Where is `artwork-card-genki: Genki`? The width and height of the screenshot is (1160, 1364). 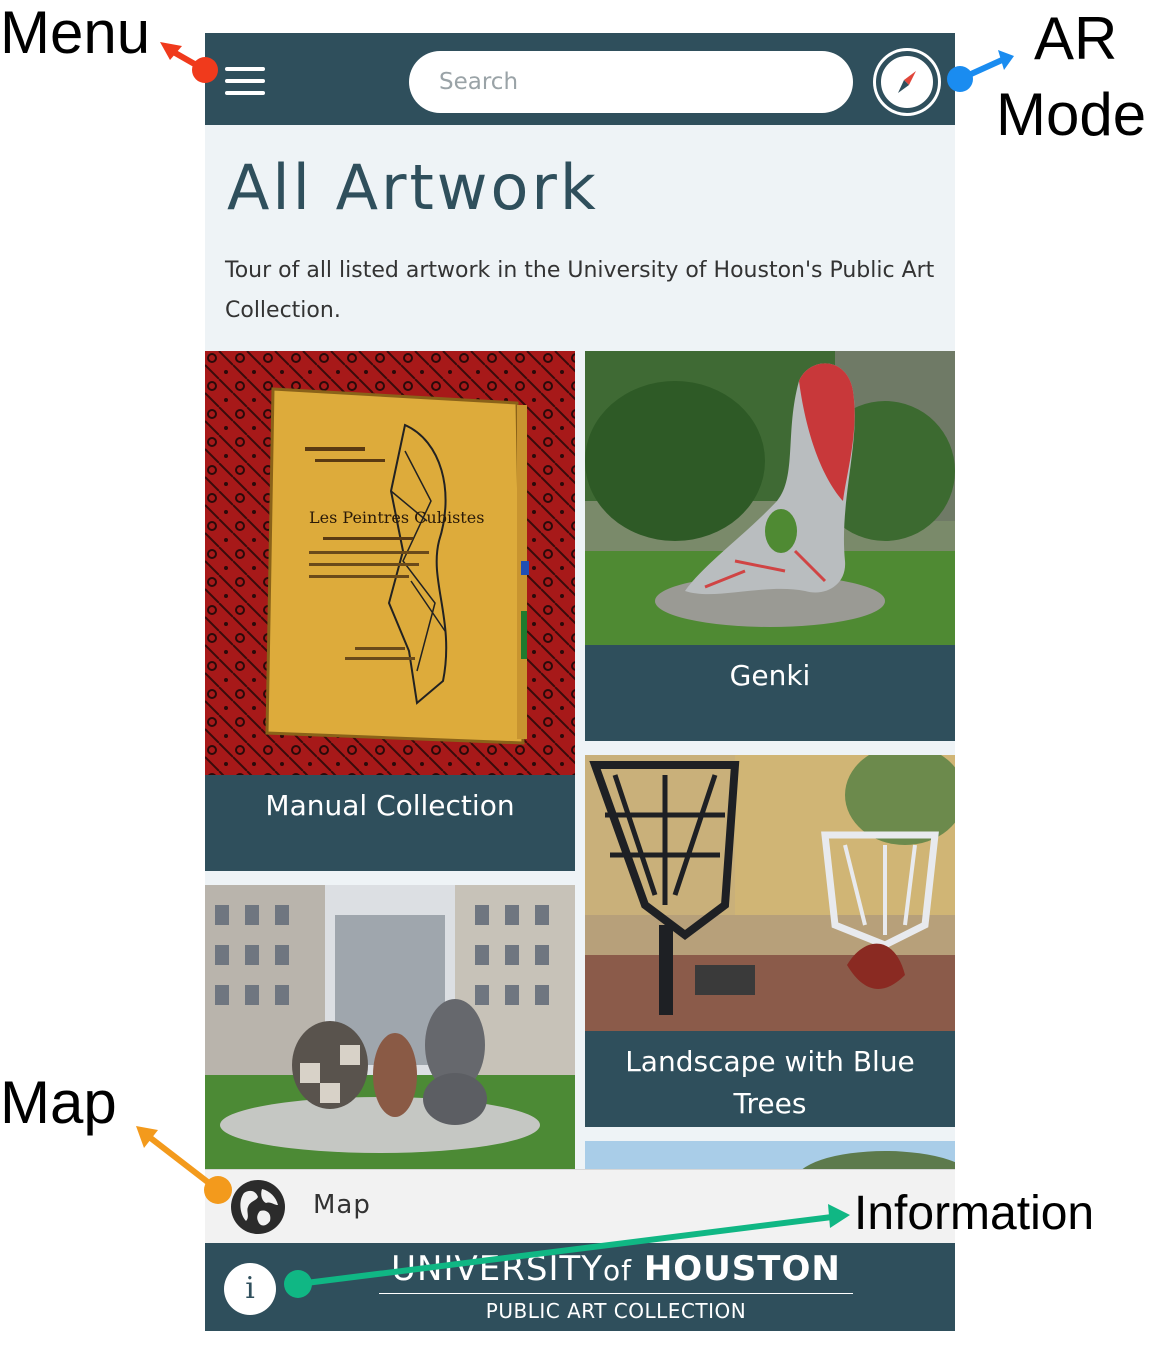
artwork-card-genki: Genki is located at coordinates (770, 546).